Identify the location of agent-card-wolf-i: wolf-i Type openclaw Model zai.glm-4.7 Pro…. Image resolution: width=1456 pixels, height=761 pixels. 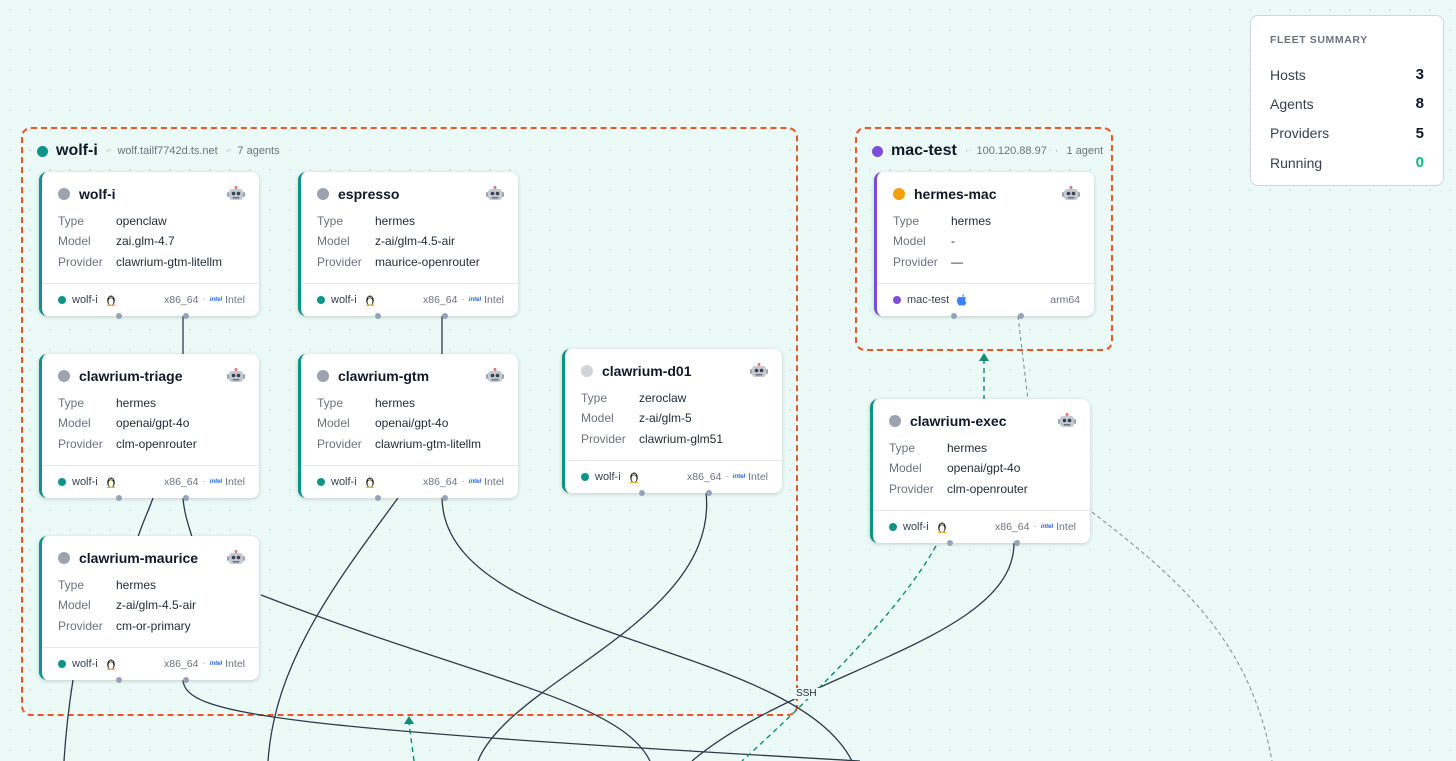
(149, 245).